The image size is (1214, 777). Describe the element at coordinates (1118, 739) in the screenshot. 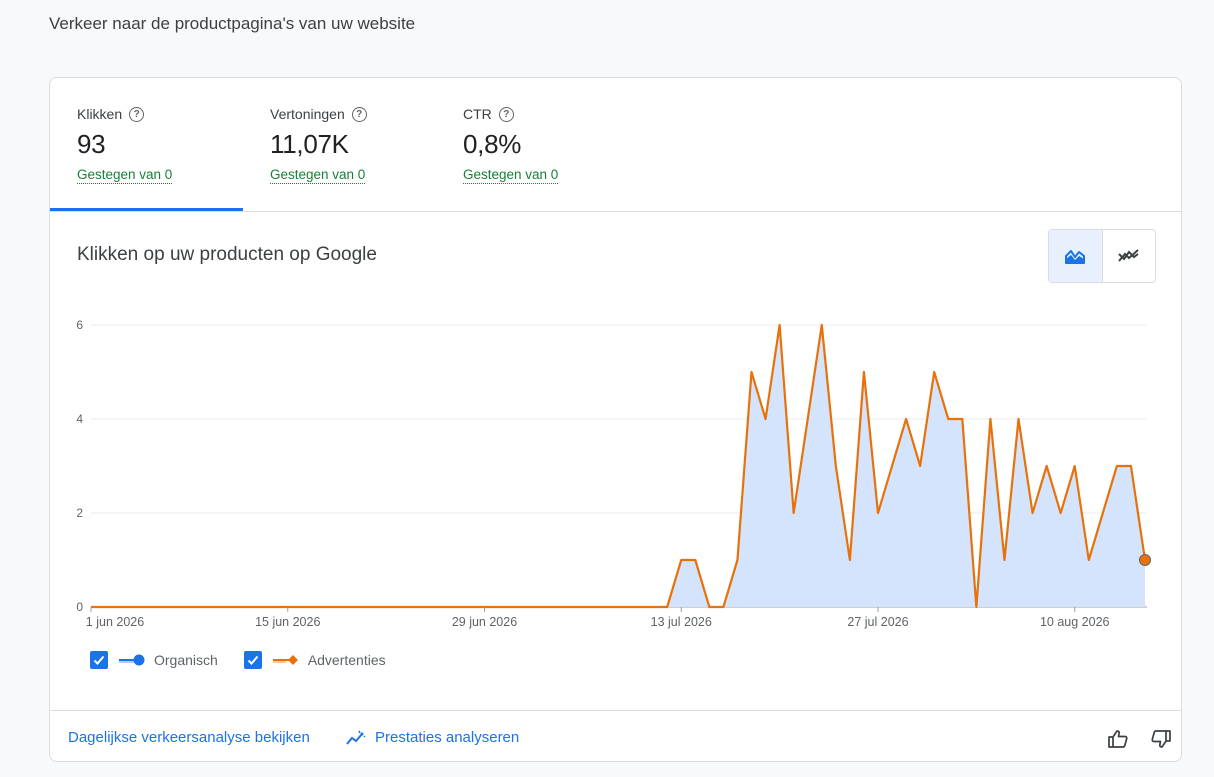

I see `thumbs-up-icon` at that location.